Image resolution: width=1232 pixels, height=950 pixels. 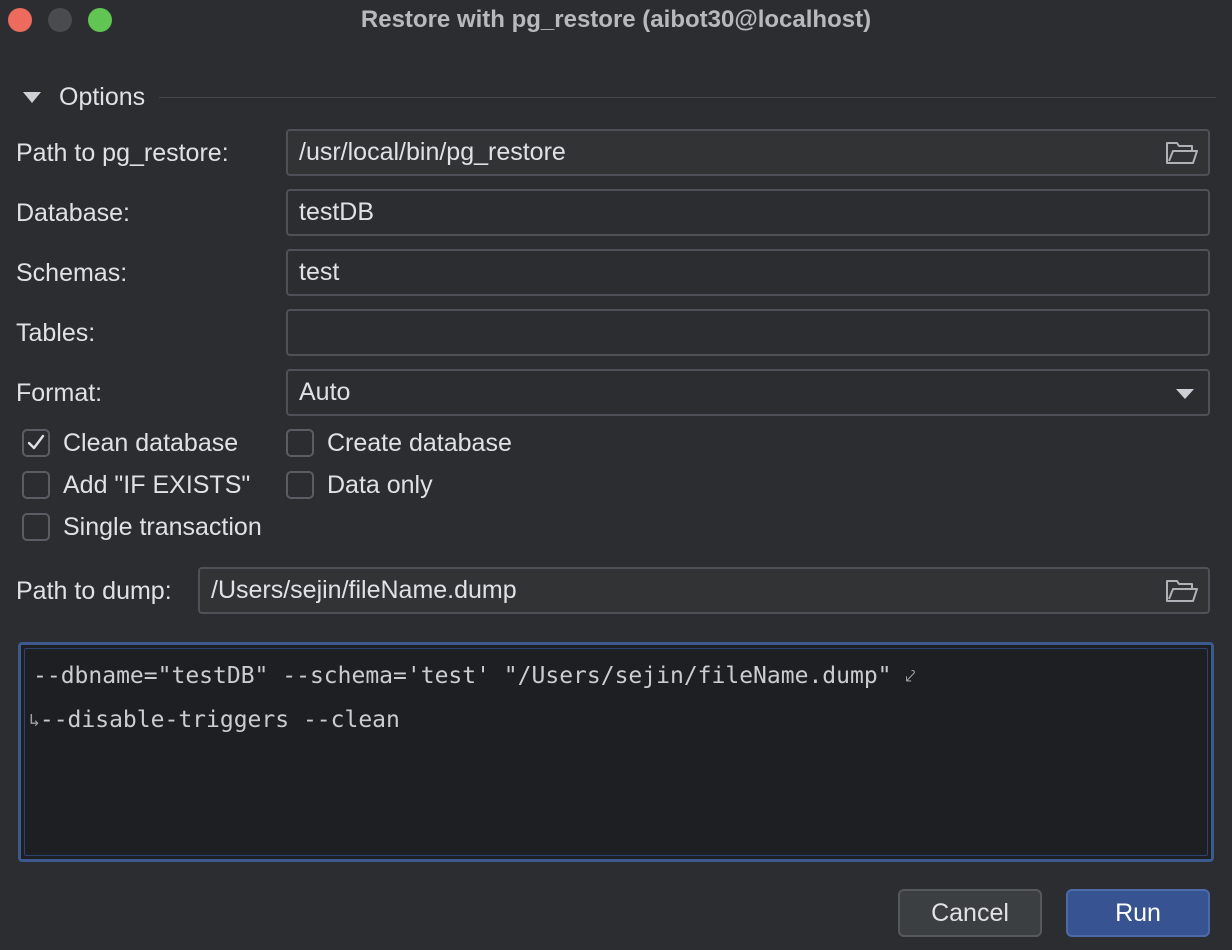 What do you see at coordinates (687, 97) in the screenshot?
I see `options-separator` at bounding box center [687, 97].